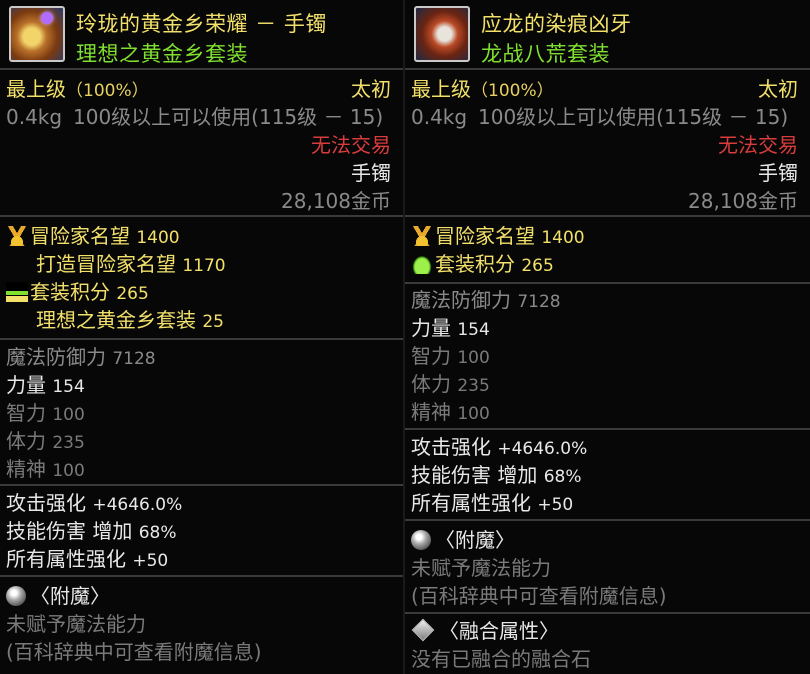  I want to click on tooltip-header: 玲珑的黄金乡荣耀 － 手镯 理想之黄金乡套装, so click(201, 34).